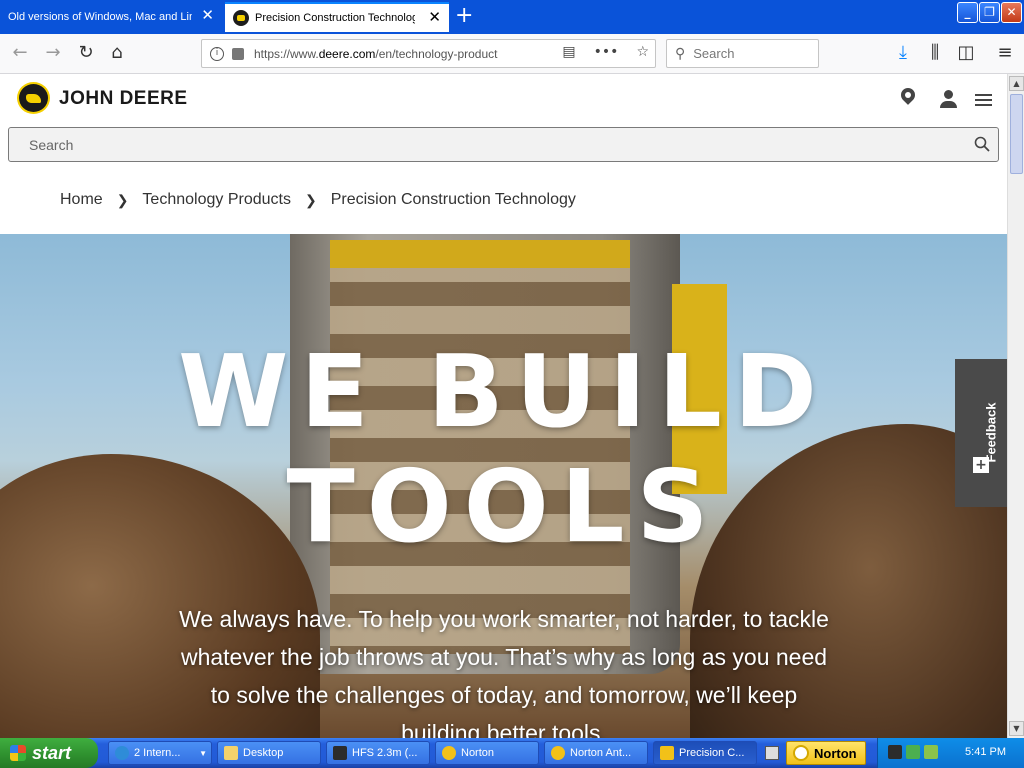 The image size is (1024, 768). Describe the element at coordinates (981, 433) in the screenshot. I see `feedback-tab: Feedback +` at that location.